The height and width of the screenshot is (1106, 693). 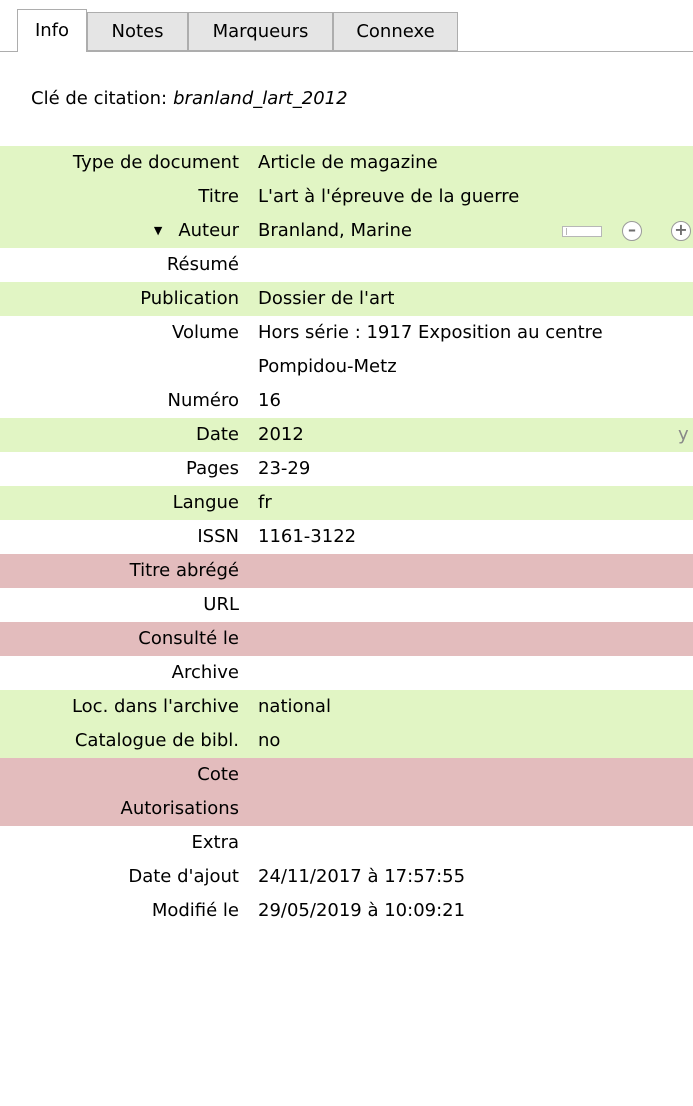 I want to click on field-row-url: URL, so click(x=346, y=605).